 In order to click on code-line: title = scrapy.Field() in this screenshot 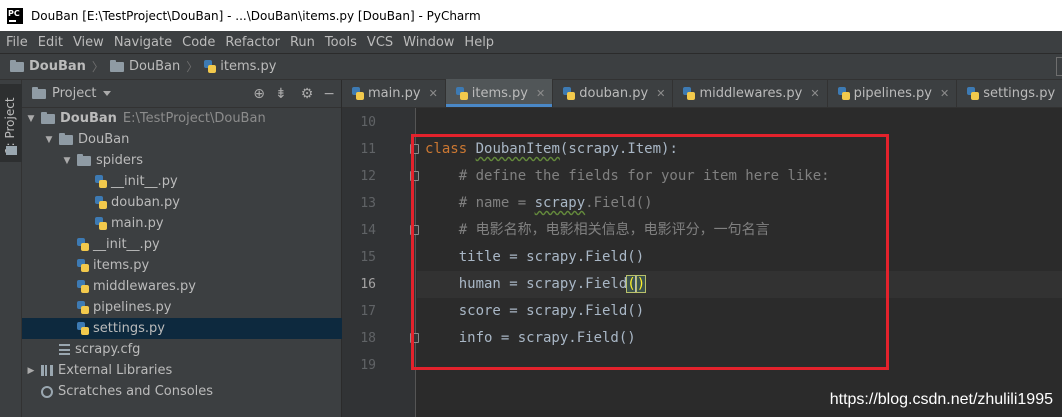, I will do `click(534, 257)`.